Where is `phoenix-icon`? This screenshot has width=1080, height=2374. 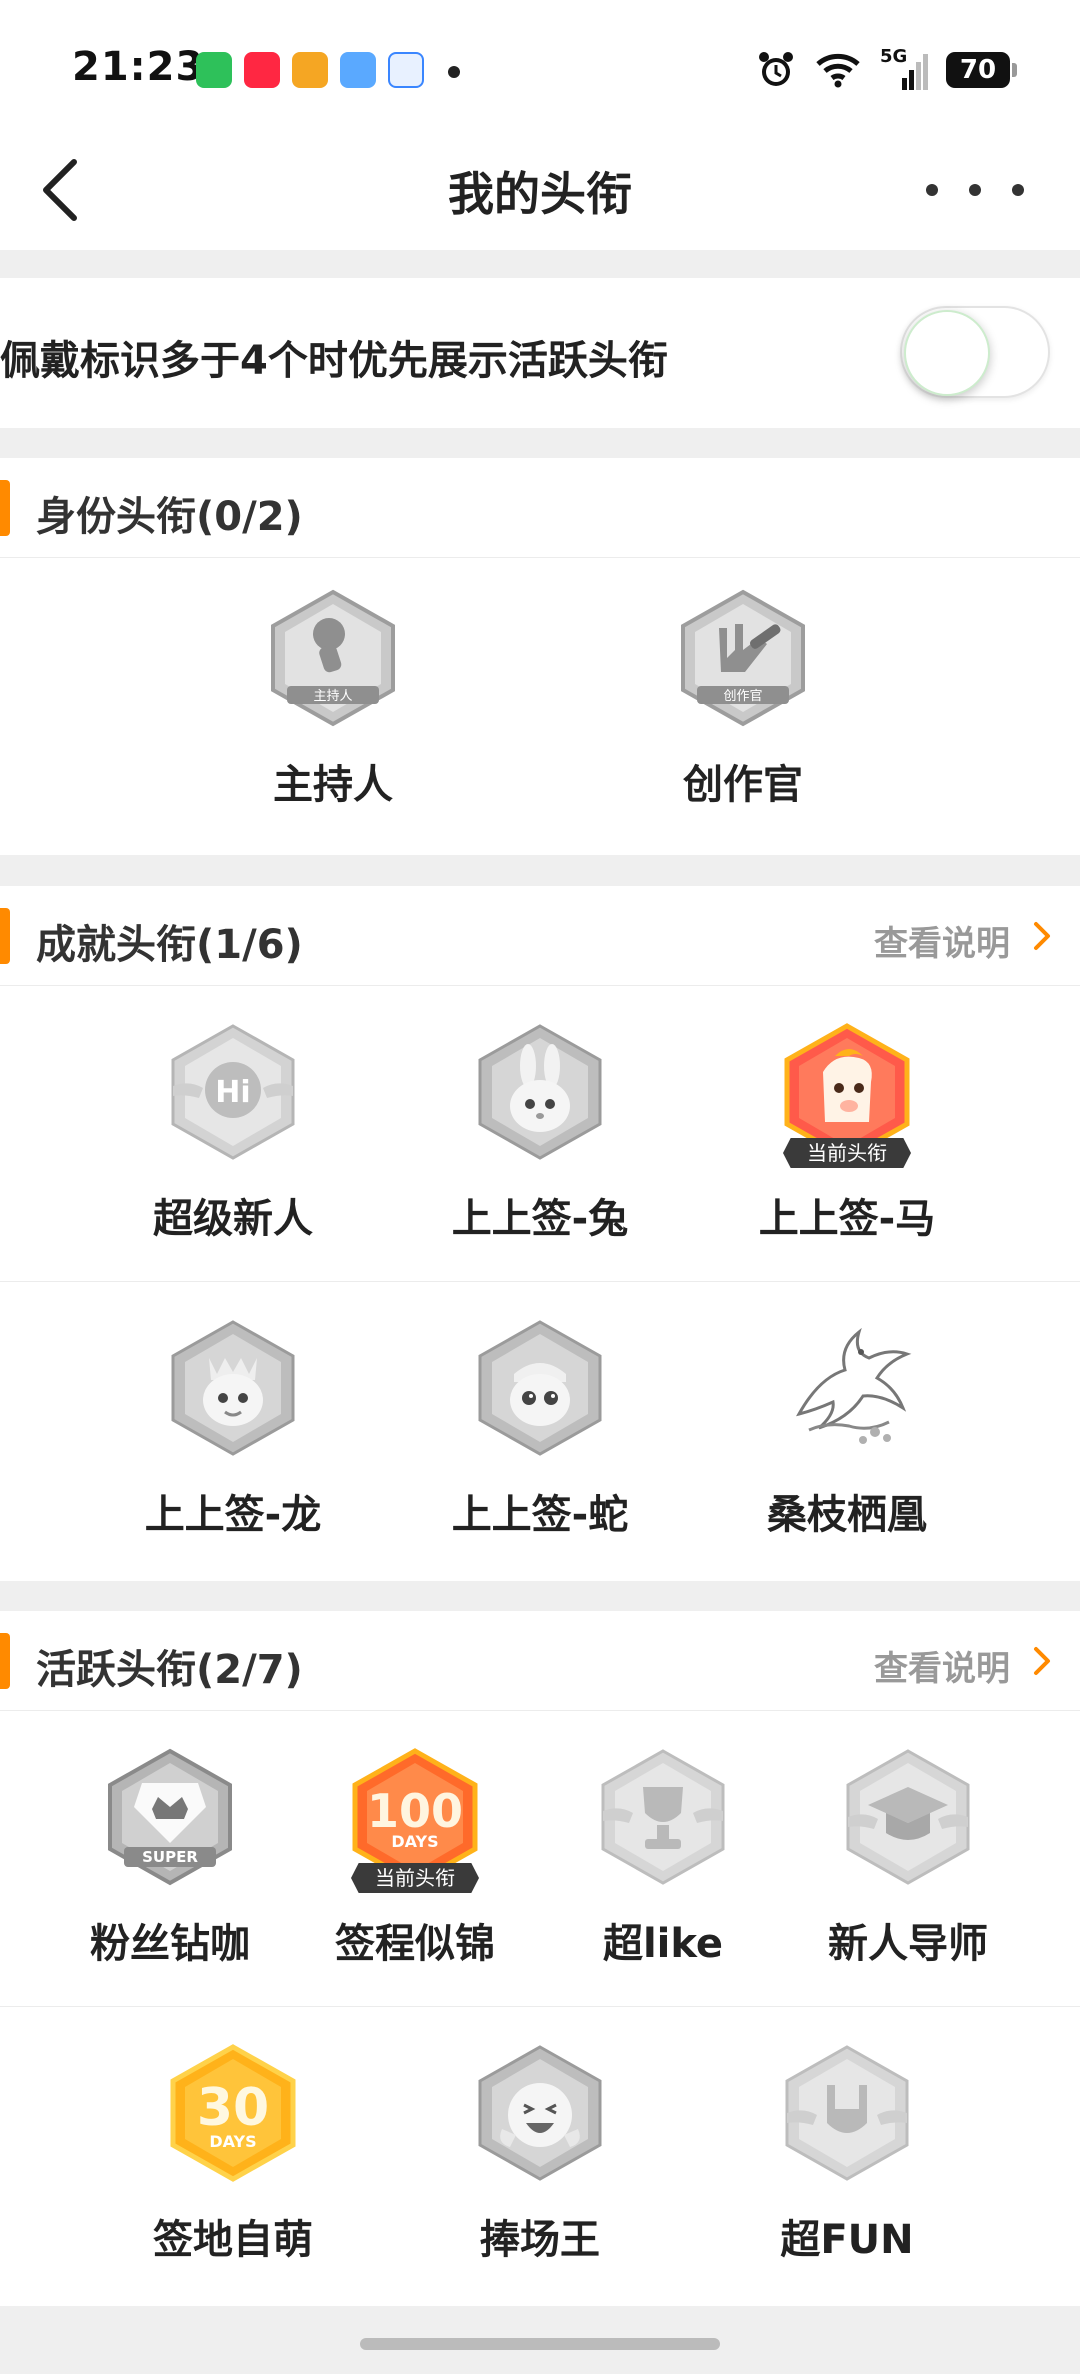 phoenix-icon is located at coordinates (854, 1385).